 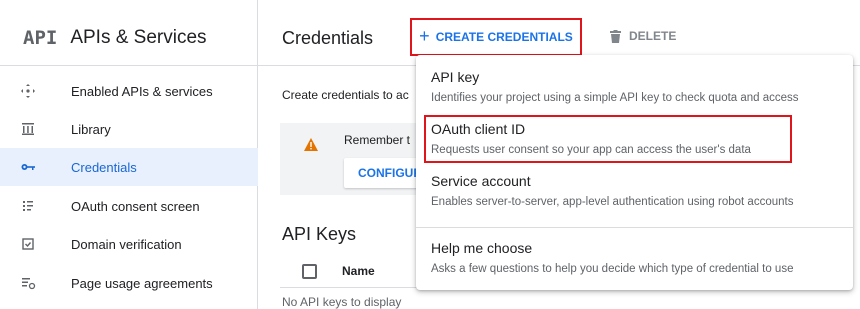 What do you see at coordinates (138, 37) in the screenshot?
I see `sidebar-title: APIs & Services` at bounding box center [138, 37].